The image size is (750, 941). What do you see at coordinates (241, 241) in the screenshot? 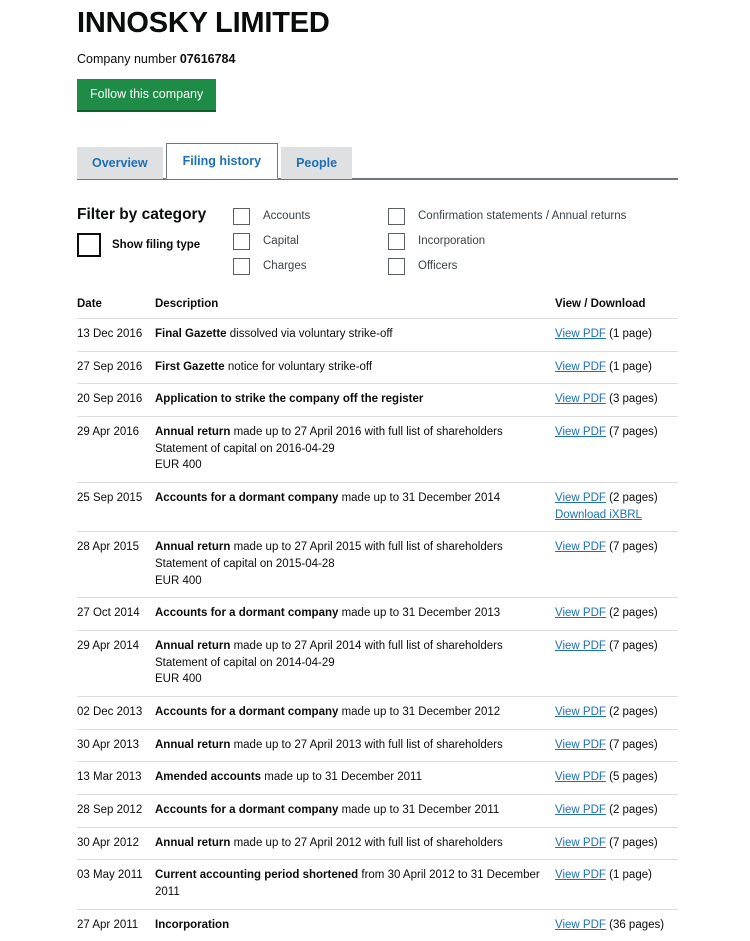
I see `category-checkbox-capital` at bounding box center [241, 241].